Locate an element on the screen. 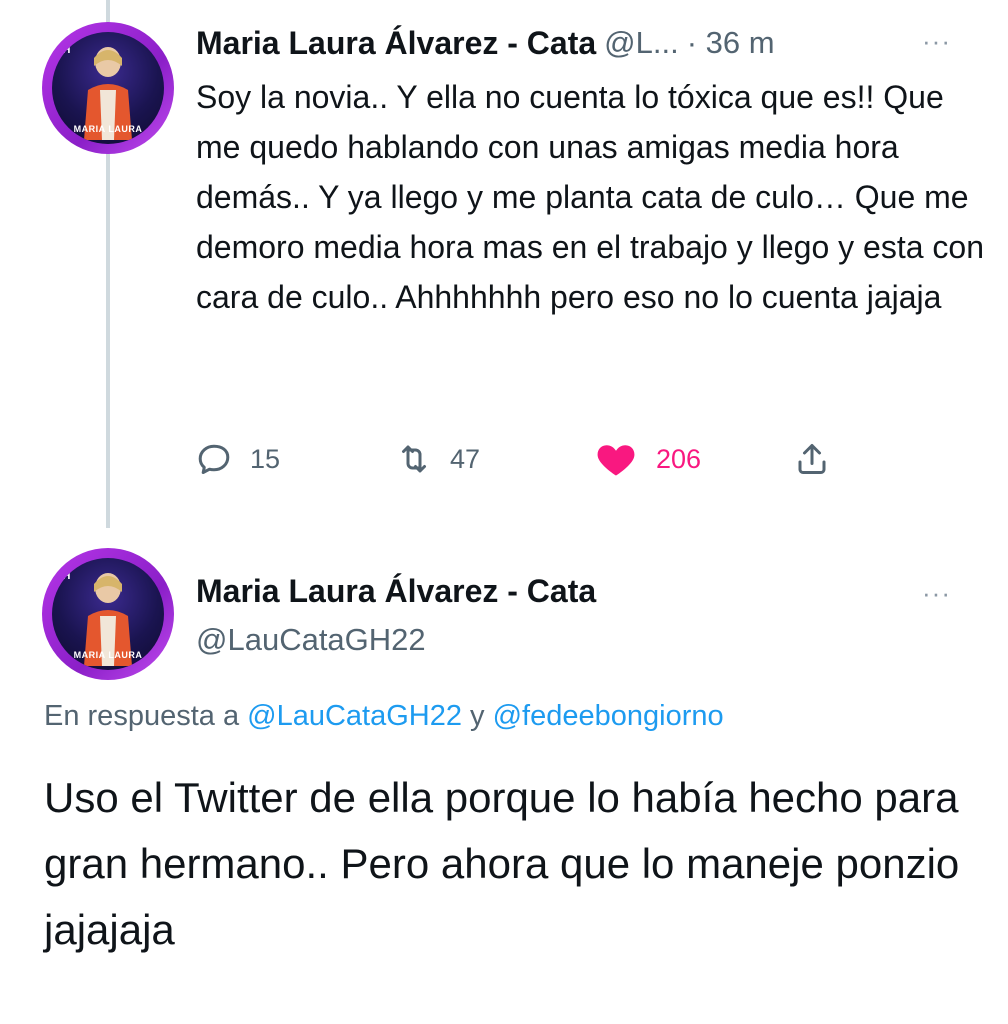 This screenshot has height=1024, width=1008. retweet-button: 47 is located at coordinates (438, 459).